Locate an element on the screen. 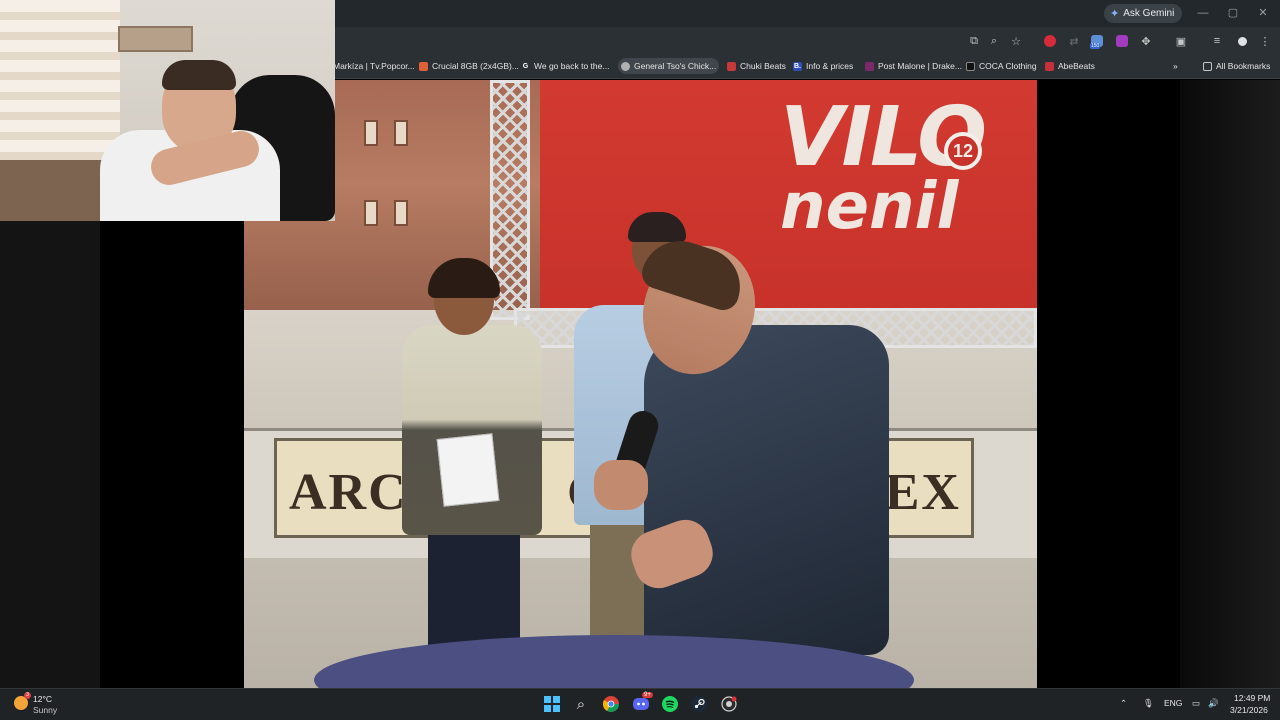 The height and width of the screenshot is (720, 1280). recipe-favicon-icon is located at coordinates (625, 66).